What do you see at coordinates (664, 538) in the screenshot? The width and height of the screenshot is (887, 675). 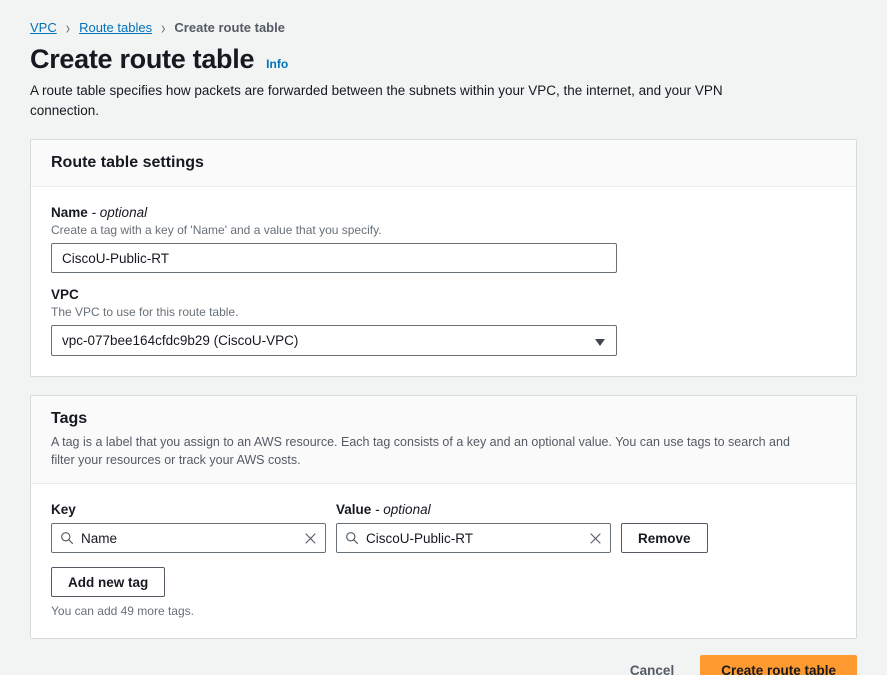 I see `remove-tag-button: Remove` at bounding box center [664, 538].